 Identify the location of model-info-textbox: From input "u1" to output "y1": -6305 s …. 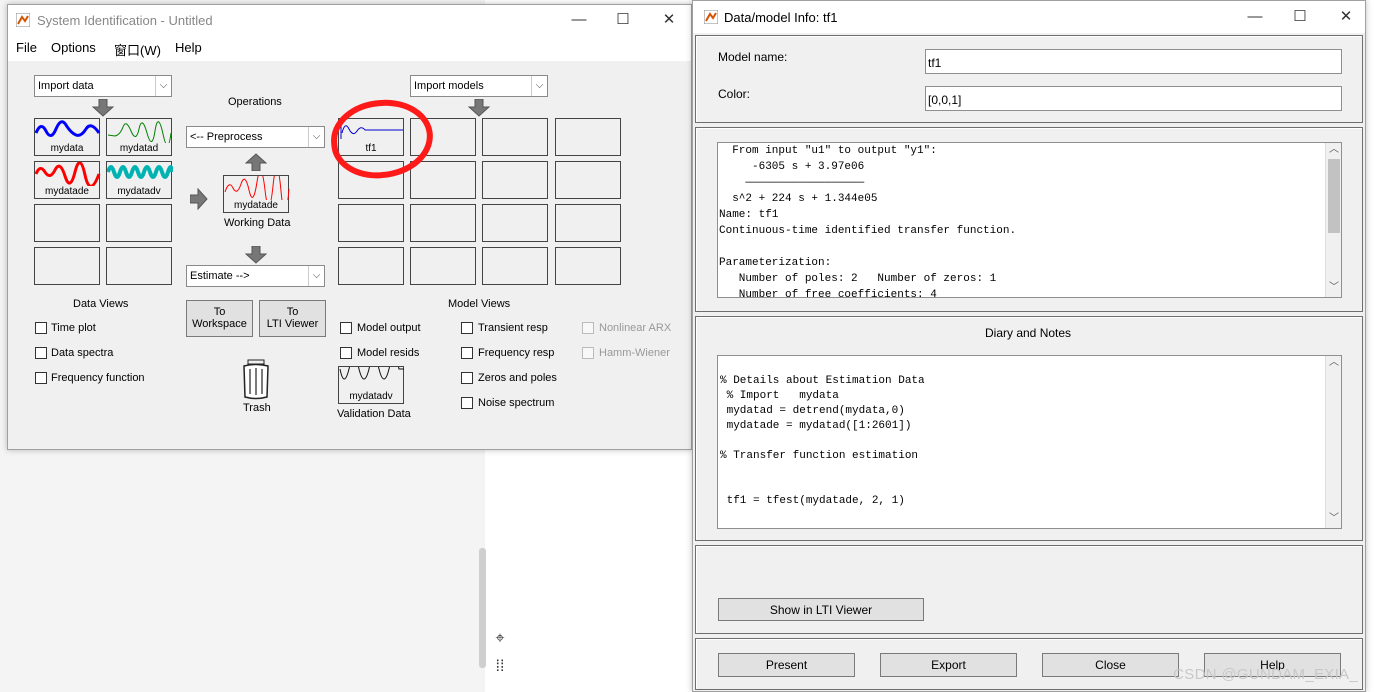
(1029, 220).